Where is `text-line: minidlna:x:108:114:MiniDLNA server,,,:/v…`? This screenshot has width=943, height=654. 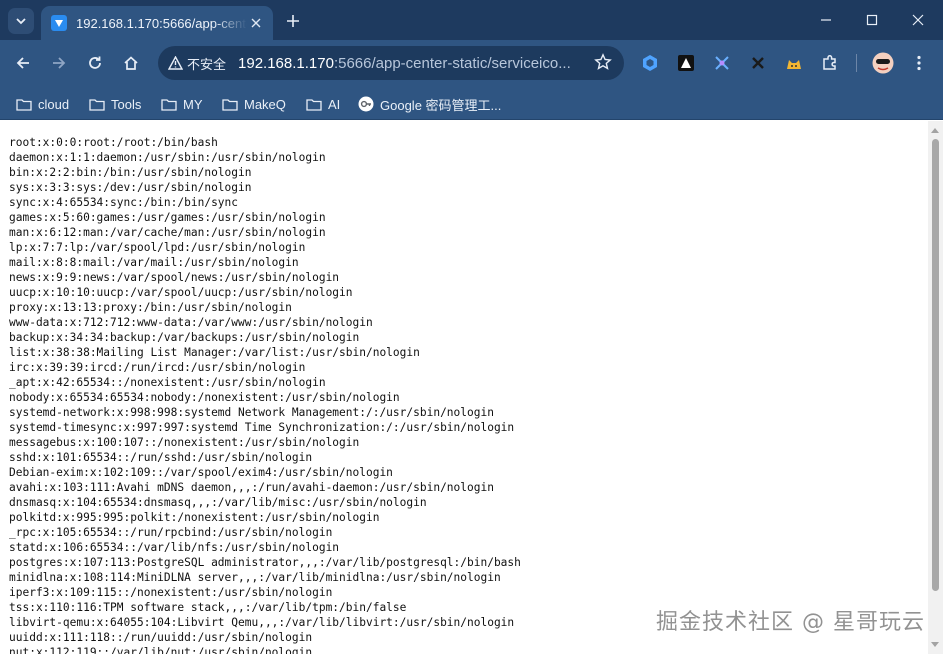
text-line: minidlna:x:108:114:MiniDLNA server,,,:/v… is located at coordinates (255, 577).